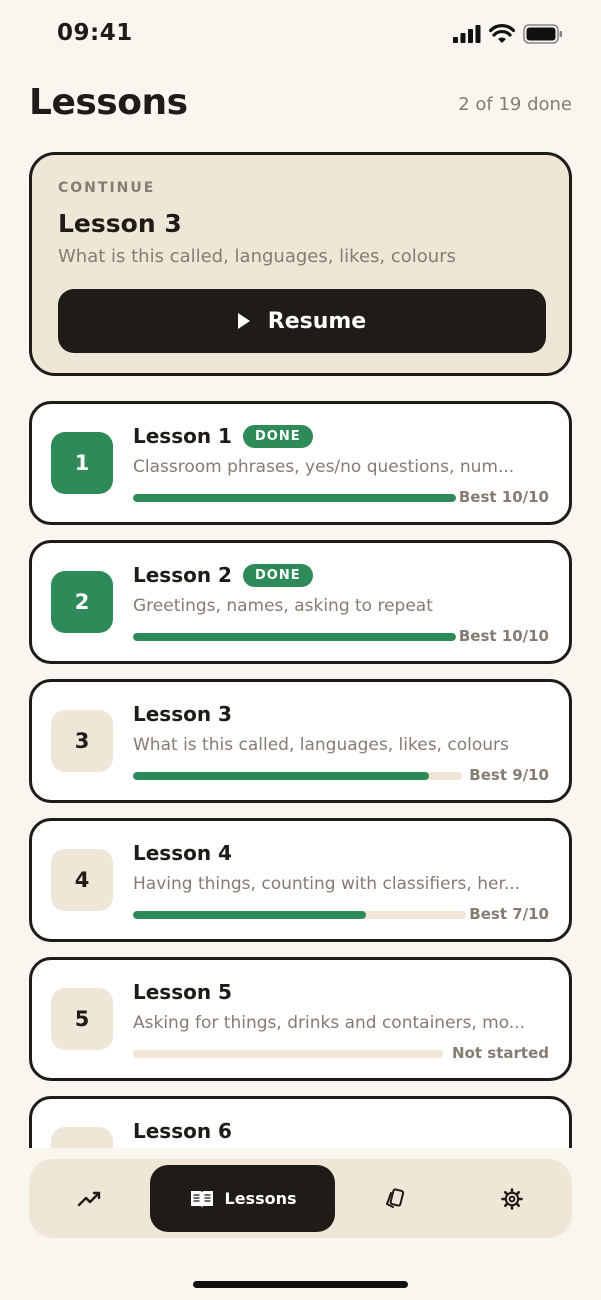 The width and height of the screenshot is (601, 1300). Describe the element at coordinates (542, 34) in the screenshot. I see `battery-icon` at that location.